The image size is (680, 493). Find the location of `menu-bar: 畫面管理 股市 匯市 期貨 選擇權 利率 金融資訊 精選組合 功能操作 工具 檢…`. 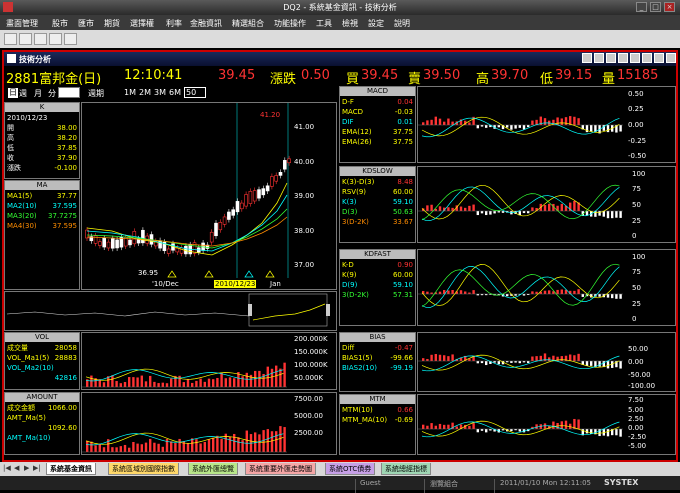

menu-bar: 畫面管理 股市 匯市 期貨 選擇權 利率 金融資訊 精選組合 功能操作 工具 檢… is located at coordinates (340, 22).